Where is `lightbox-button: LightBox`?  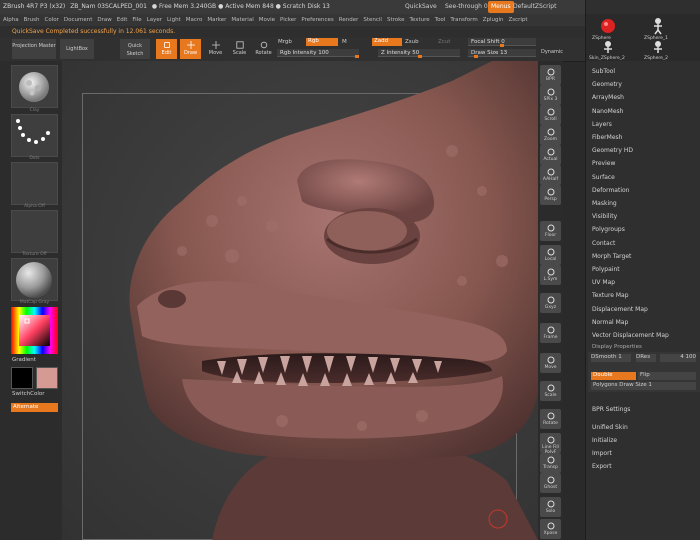
lightbox-button: LightBox is located at coordinates (77, 49).